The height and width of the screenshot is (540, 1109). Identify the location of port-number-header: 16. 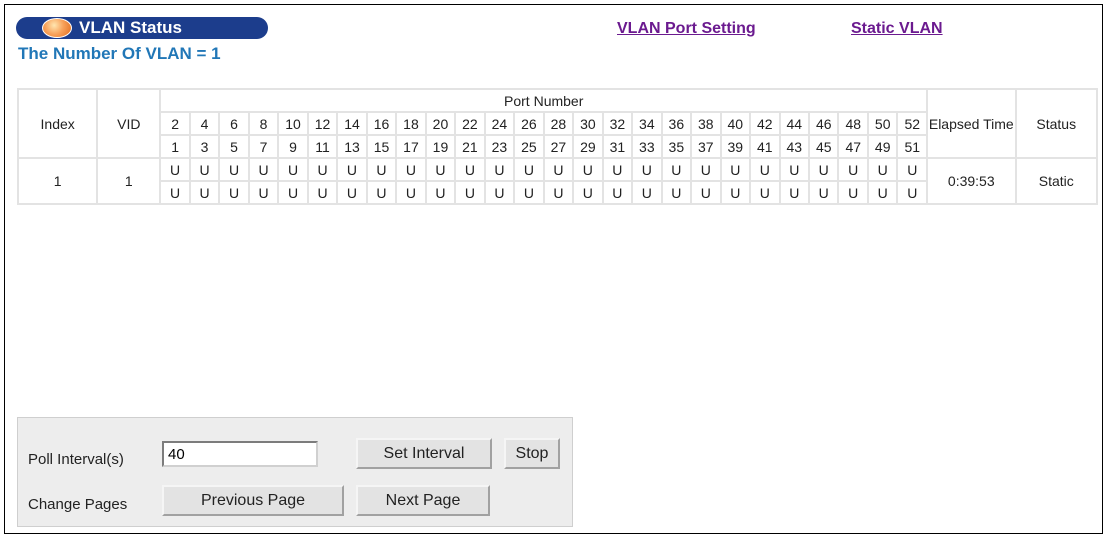
(381, 123).